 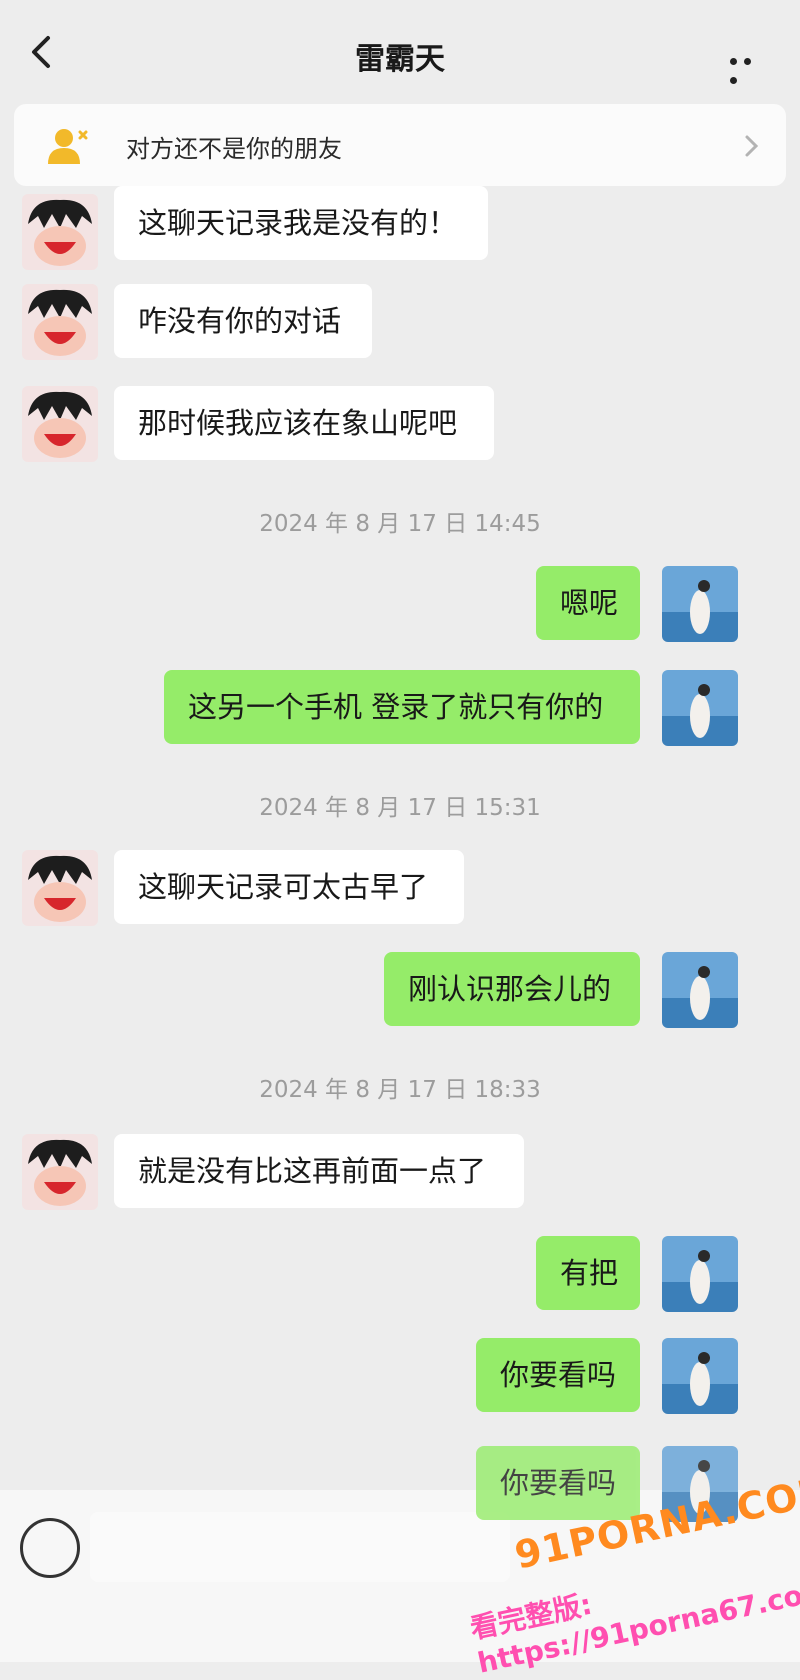 What do you see at coordinates (289, 887) in the screenshot?
I see `incoming-message: 这聊天记录可太古早了` at bounding box center [289, 887].